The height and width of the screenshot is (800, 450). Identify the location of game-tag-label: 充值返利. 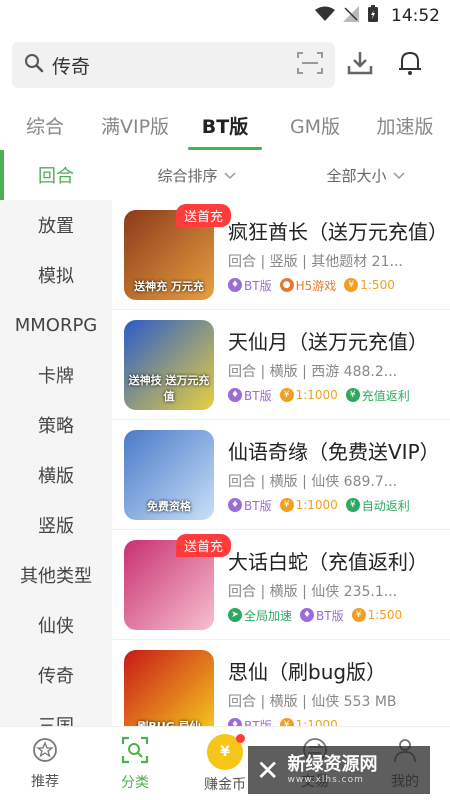
(385, 395).